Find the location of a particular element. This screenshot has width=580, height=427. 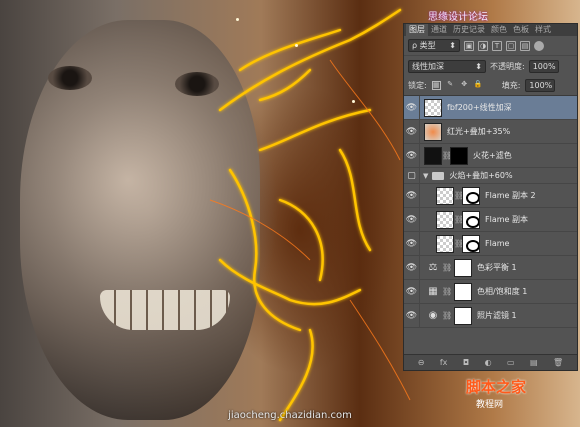

layer-name: 红光+叠加+35% is located at coordinates (479, 131).